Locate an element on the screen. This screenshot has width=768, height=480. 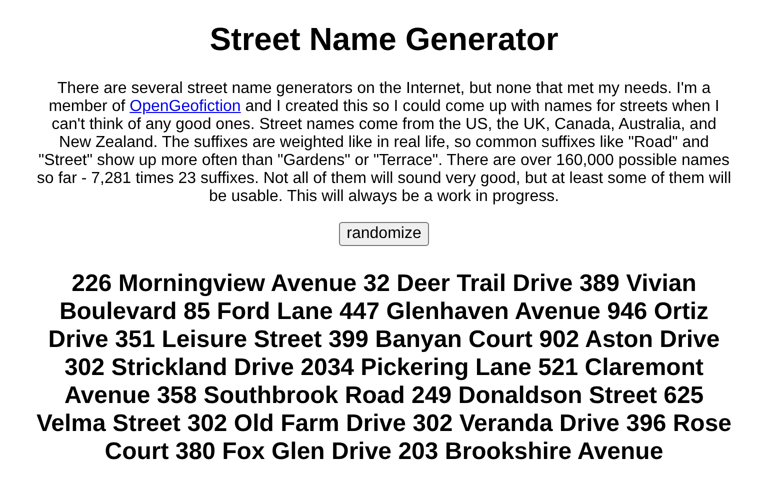
randomize-button: randomize is located at coordinates (384, 234).